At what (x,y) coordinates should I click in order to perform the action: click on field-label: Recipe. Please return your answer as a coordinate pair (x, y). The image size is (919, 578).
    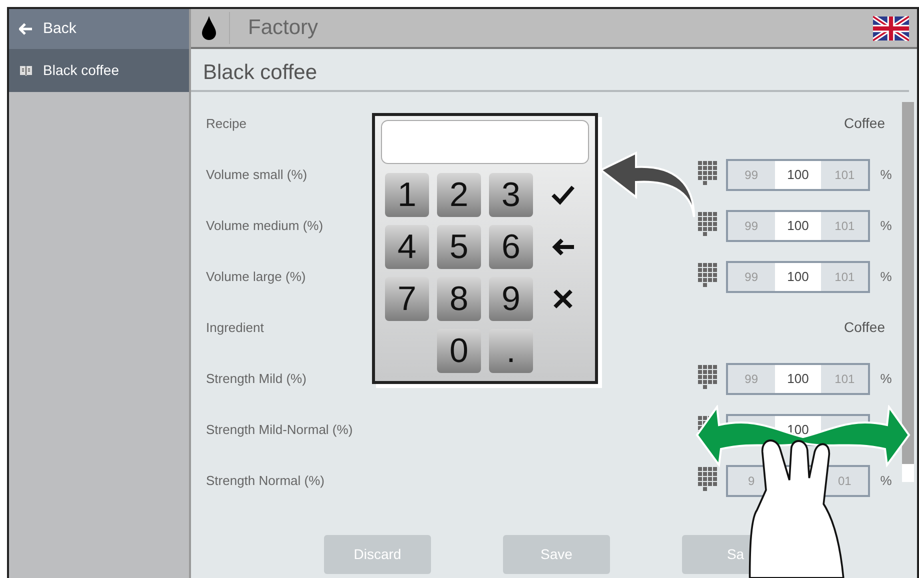
    Looking at the image, I should click on (227, 123).